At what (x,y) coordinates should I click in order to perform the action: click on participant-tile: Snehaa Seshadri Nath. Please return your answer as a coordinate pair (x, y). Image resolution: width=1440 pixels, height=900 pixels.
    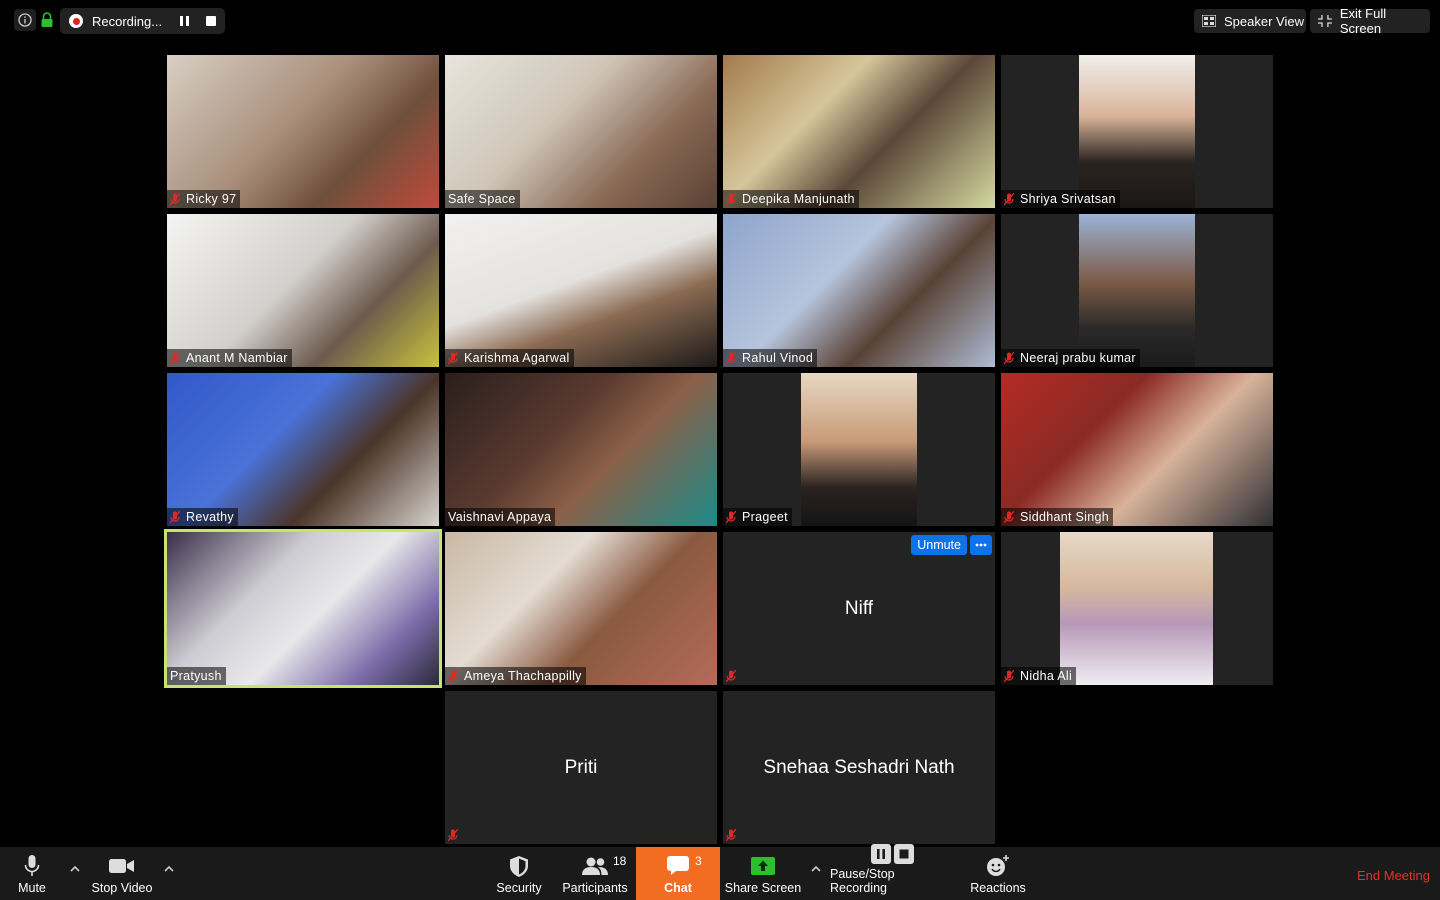
    Looking at the image, I should click on (859, 767).